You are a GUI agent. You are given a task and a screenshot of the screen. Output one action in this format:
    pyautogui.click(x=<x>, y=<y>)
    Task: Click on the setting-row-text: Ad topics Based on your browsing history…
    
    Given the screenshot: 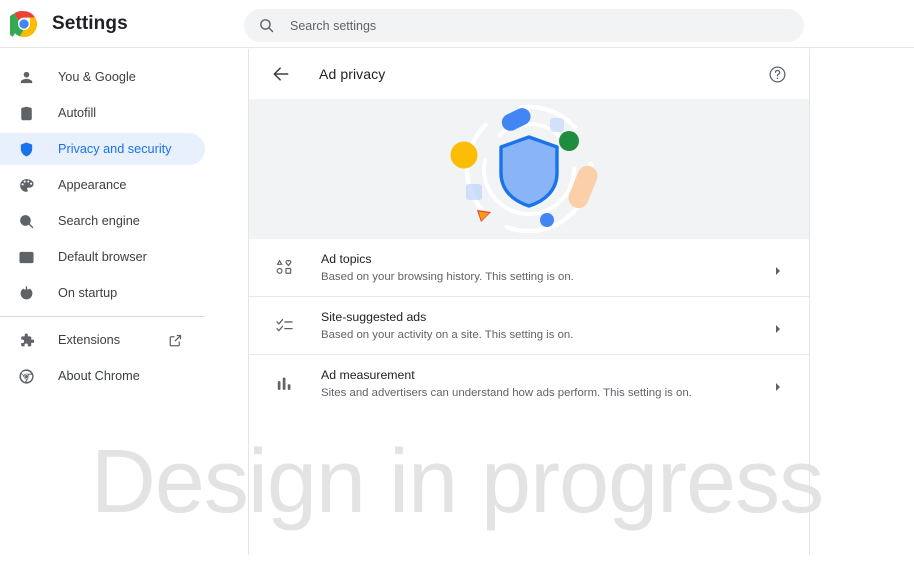 What is the action you would take?
    pyautogui.click(x=550, y=268)
    